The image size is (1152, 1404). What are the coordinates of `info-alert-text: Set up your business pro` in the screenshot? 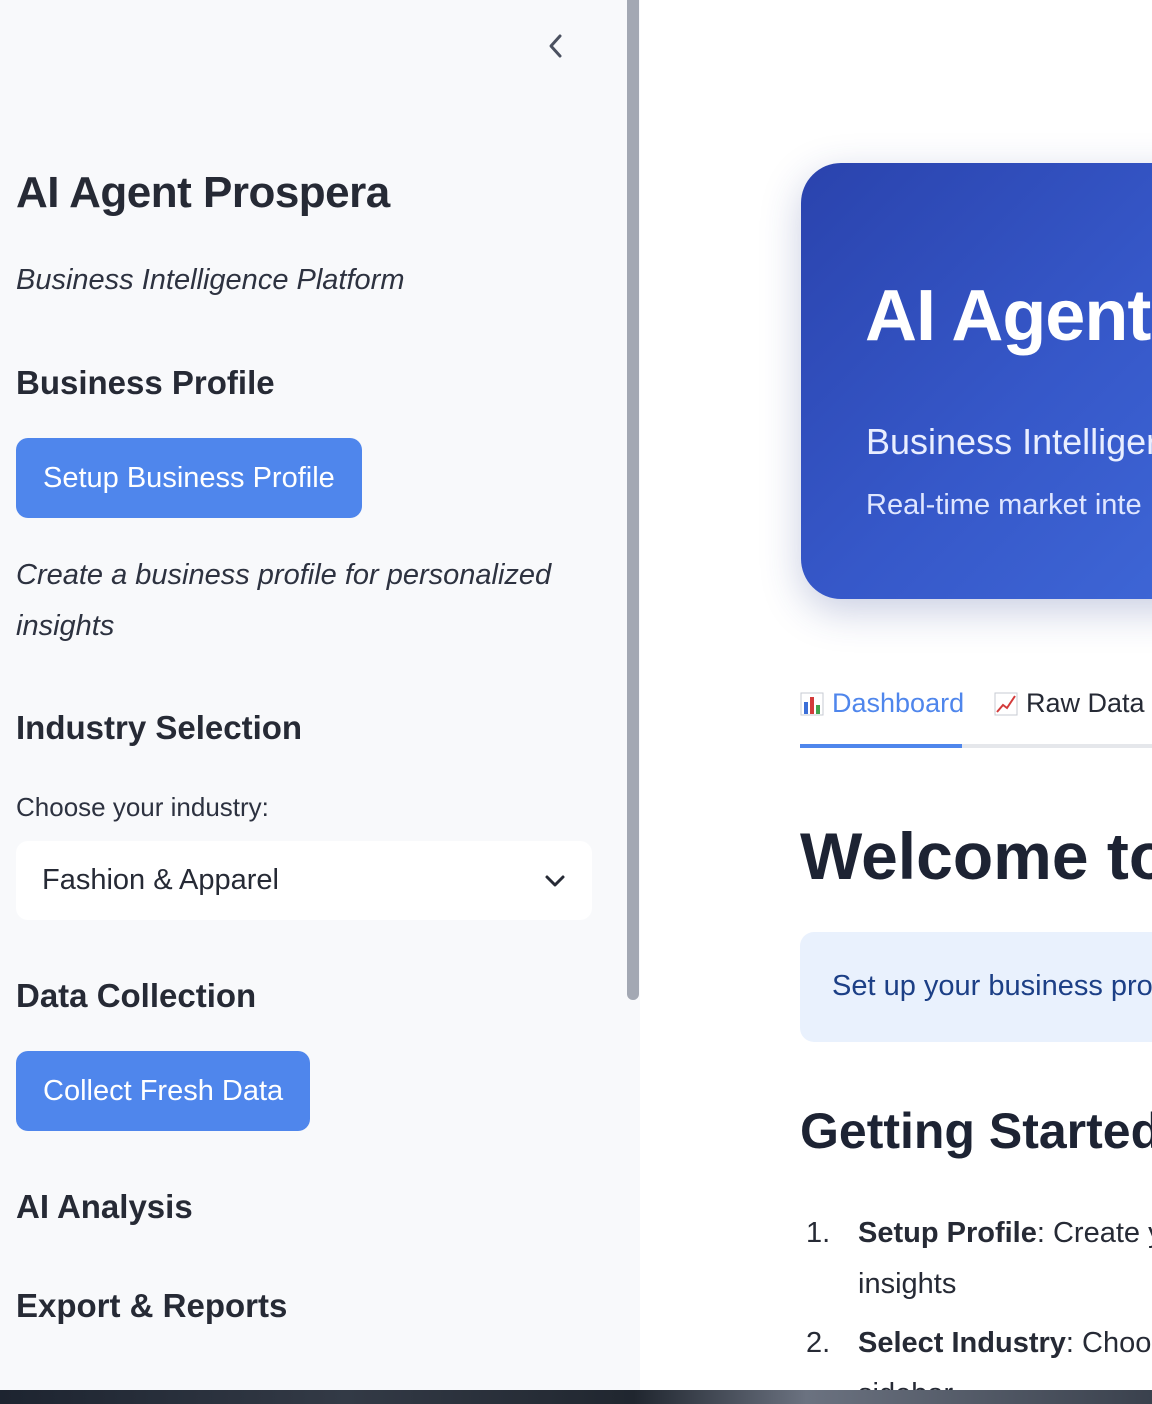 It's located at (992, 986).